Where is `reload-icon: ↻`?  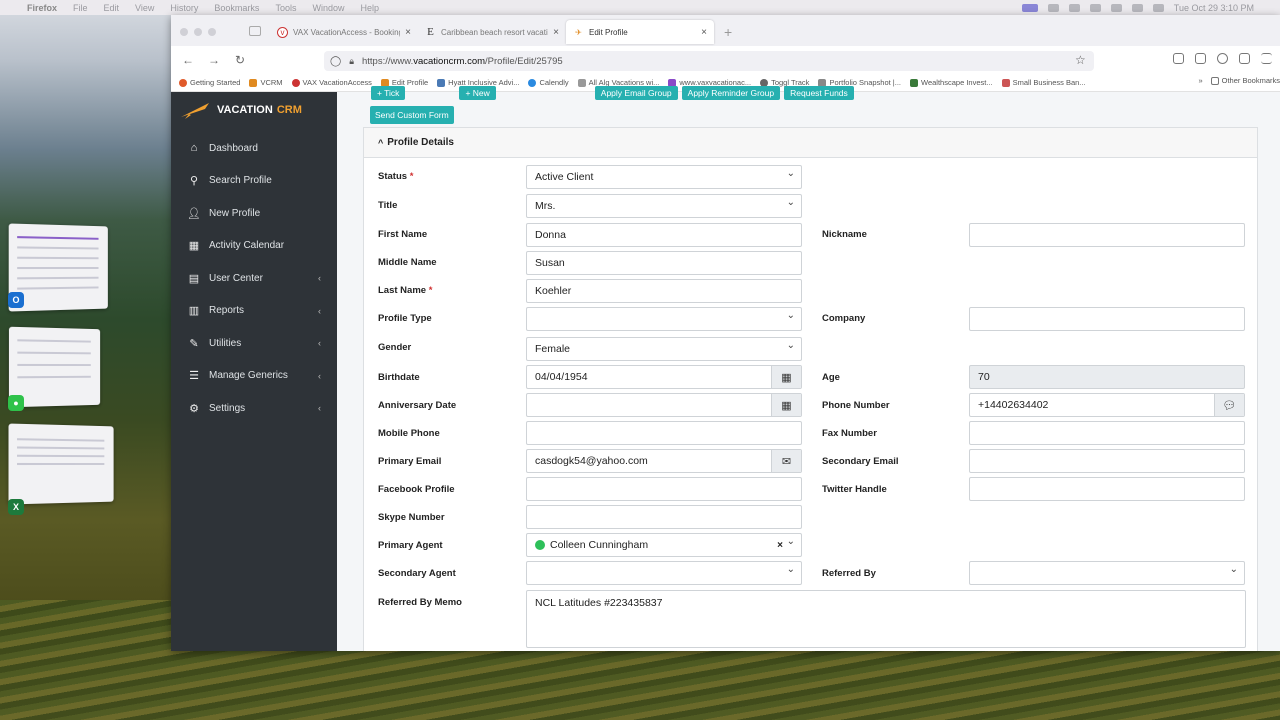 reload-icon: ↻ is located at coordinates (240, 60).